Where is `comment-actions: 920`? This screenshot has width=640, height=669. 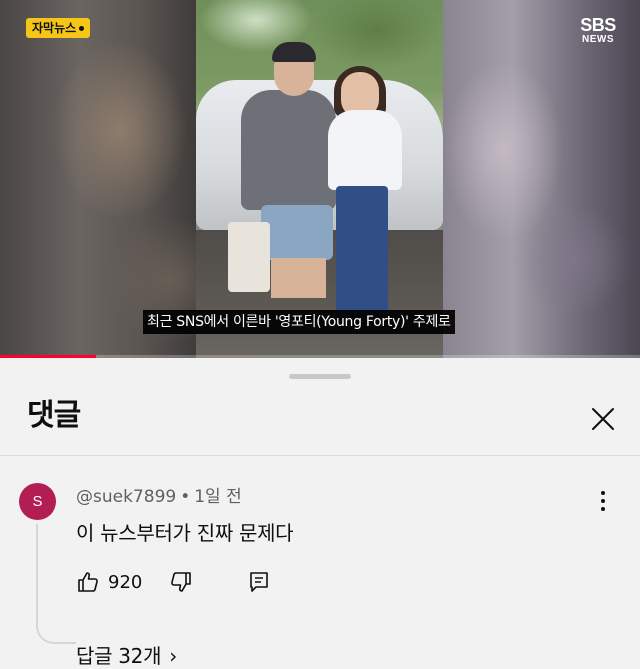 comment-actions: 920 is located at coordinates (173, 582).